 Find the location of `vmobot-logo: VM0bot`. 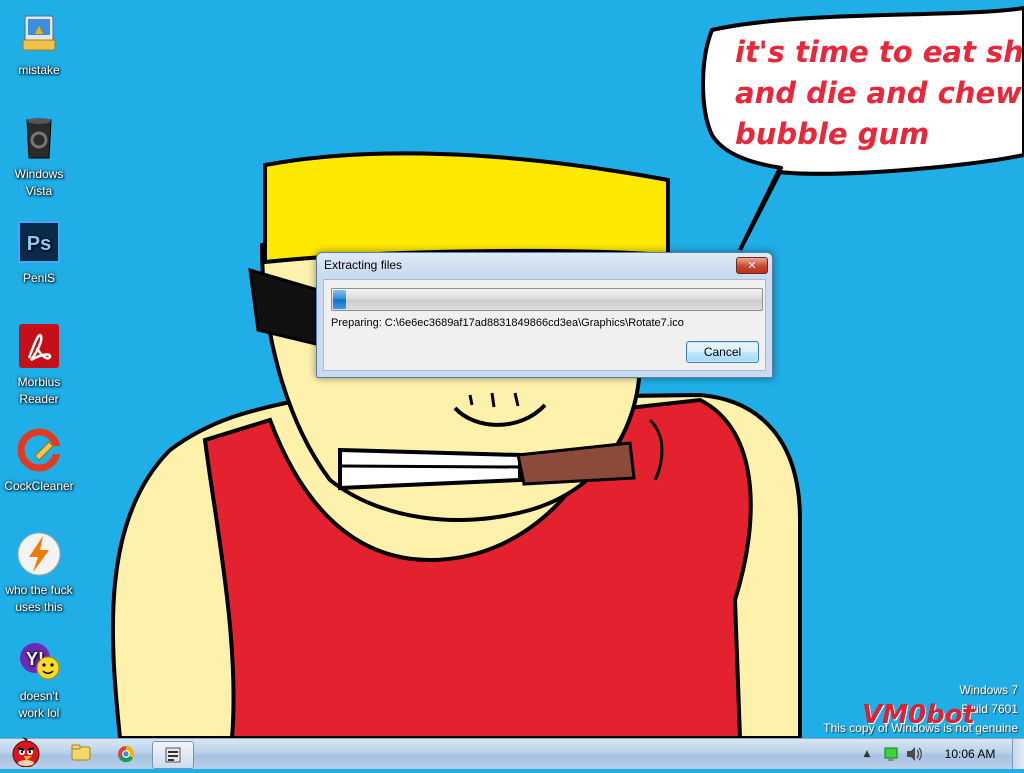

vmobot-logo: VM0bot is located at coordinates (918, 715).